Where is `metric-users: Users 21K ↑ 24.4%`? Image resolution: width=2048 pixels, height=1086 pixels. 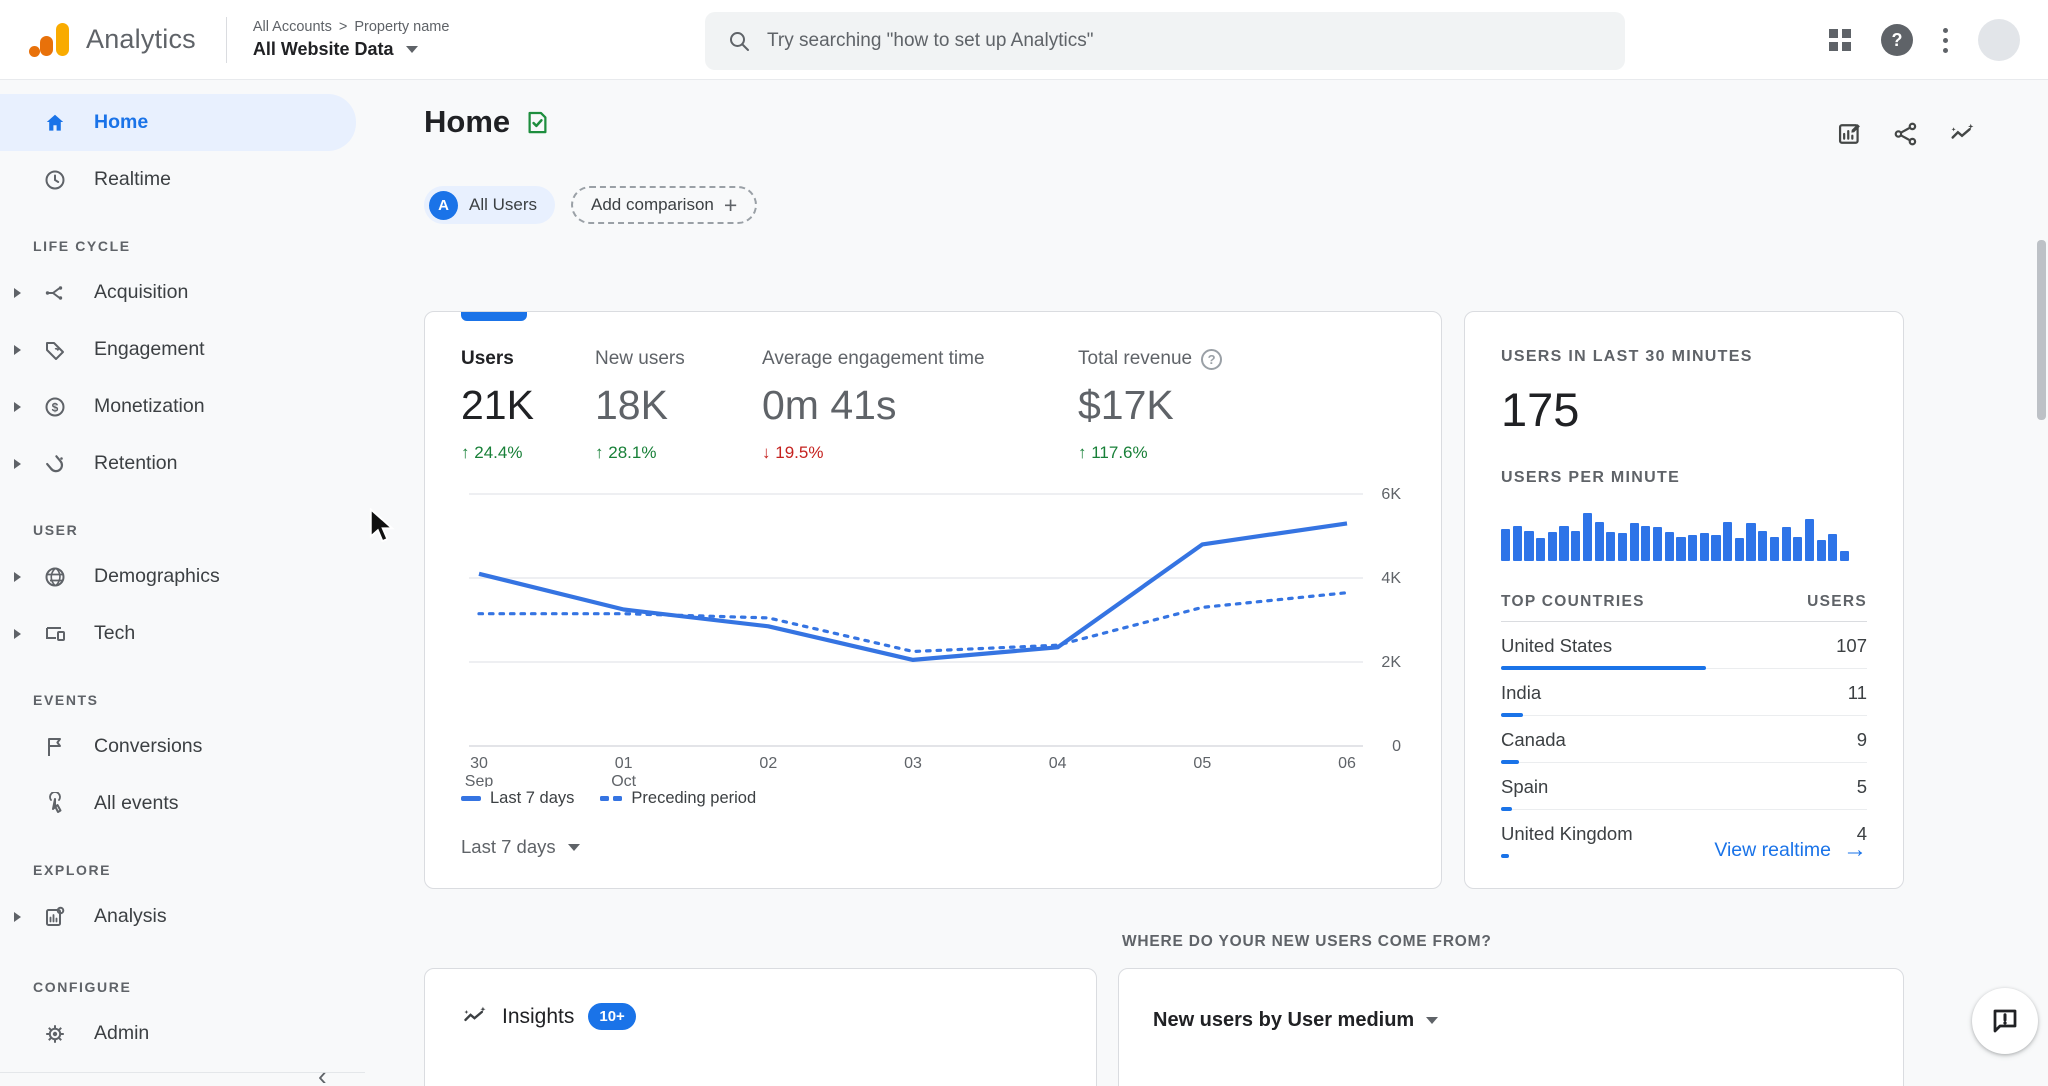
metric-users: Users 21K ↑ 24.4% is located at coordinates (528, 405).